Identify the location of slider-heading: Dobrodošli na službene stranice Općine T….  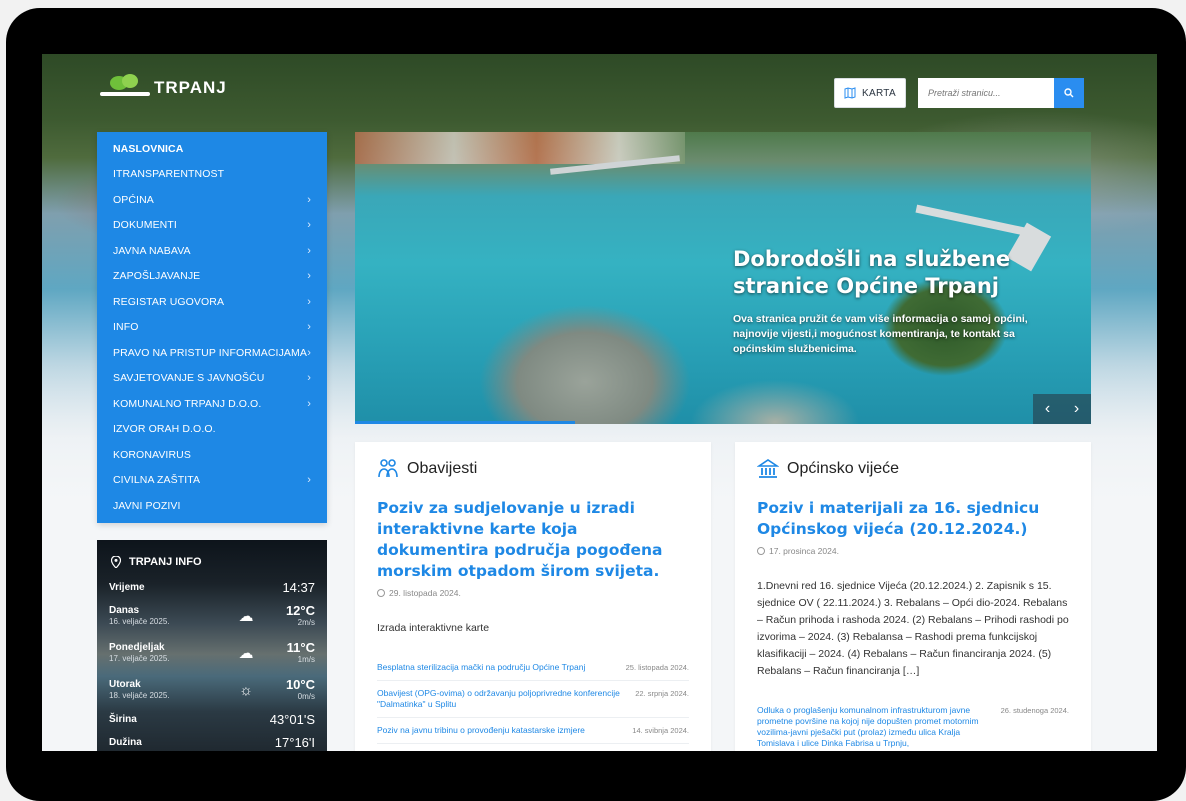
(872, 272).